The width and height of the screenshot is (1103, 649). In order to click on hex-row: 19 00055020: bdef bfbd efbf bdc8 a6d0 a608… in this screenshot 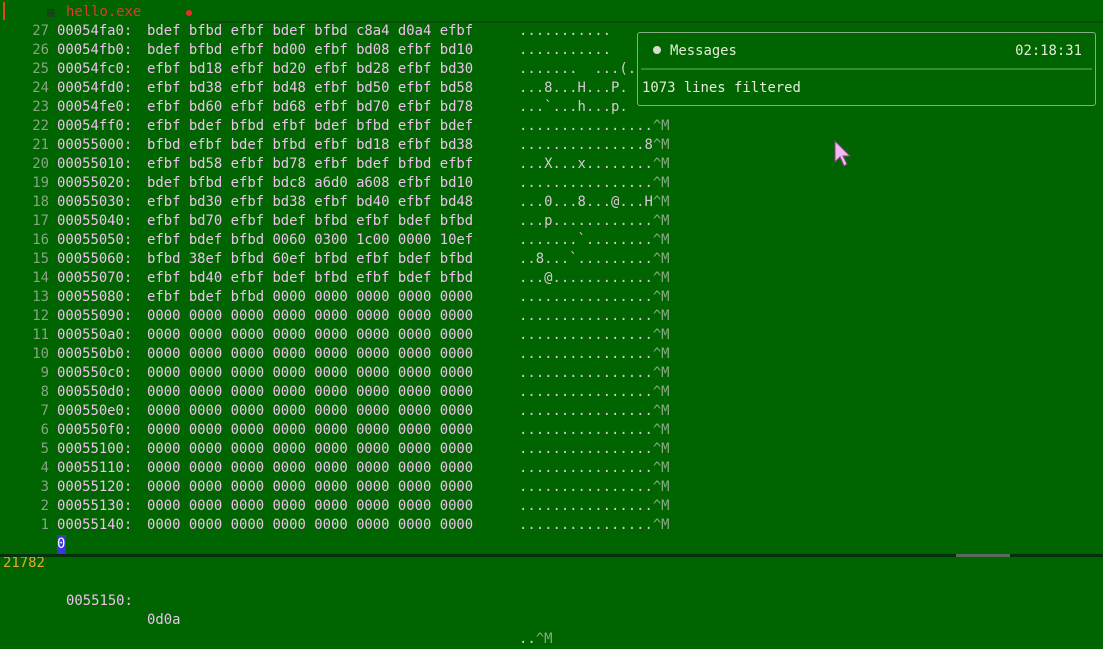, I will do `click(350, 183)`.